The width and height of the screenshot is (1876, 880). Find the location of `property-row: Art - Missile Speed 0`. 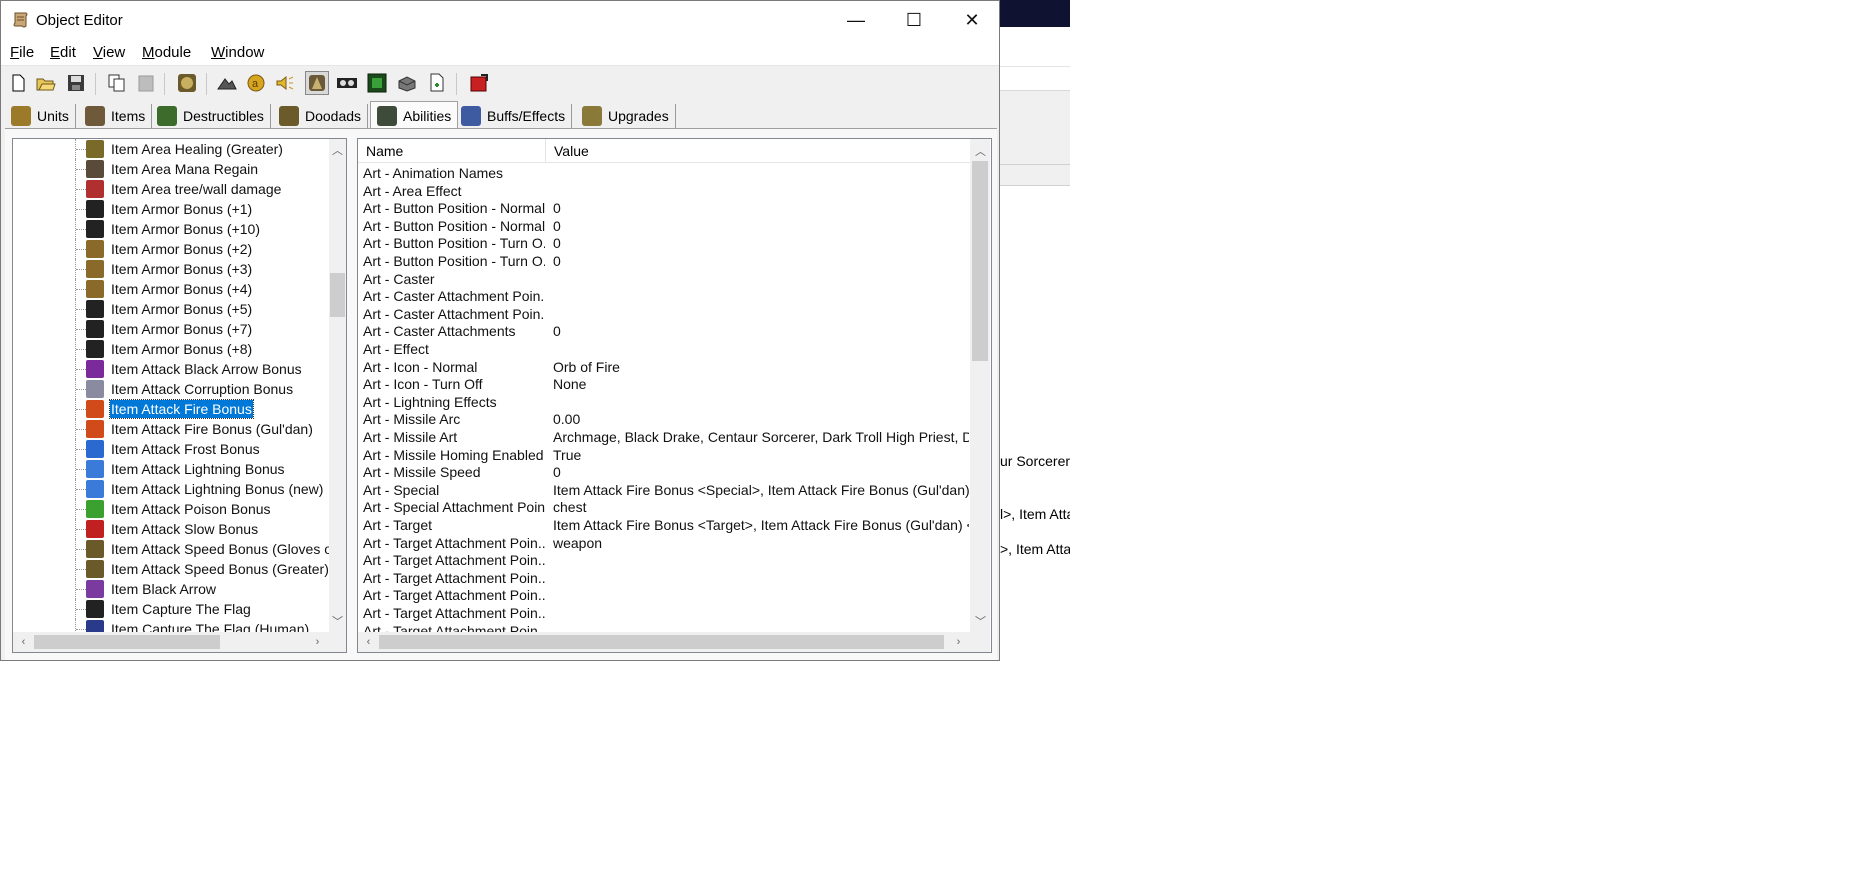

property-row: Art - Missile Speed 0 is located at coordinates (664, 472).